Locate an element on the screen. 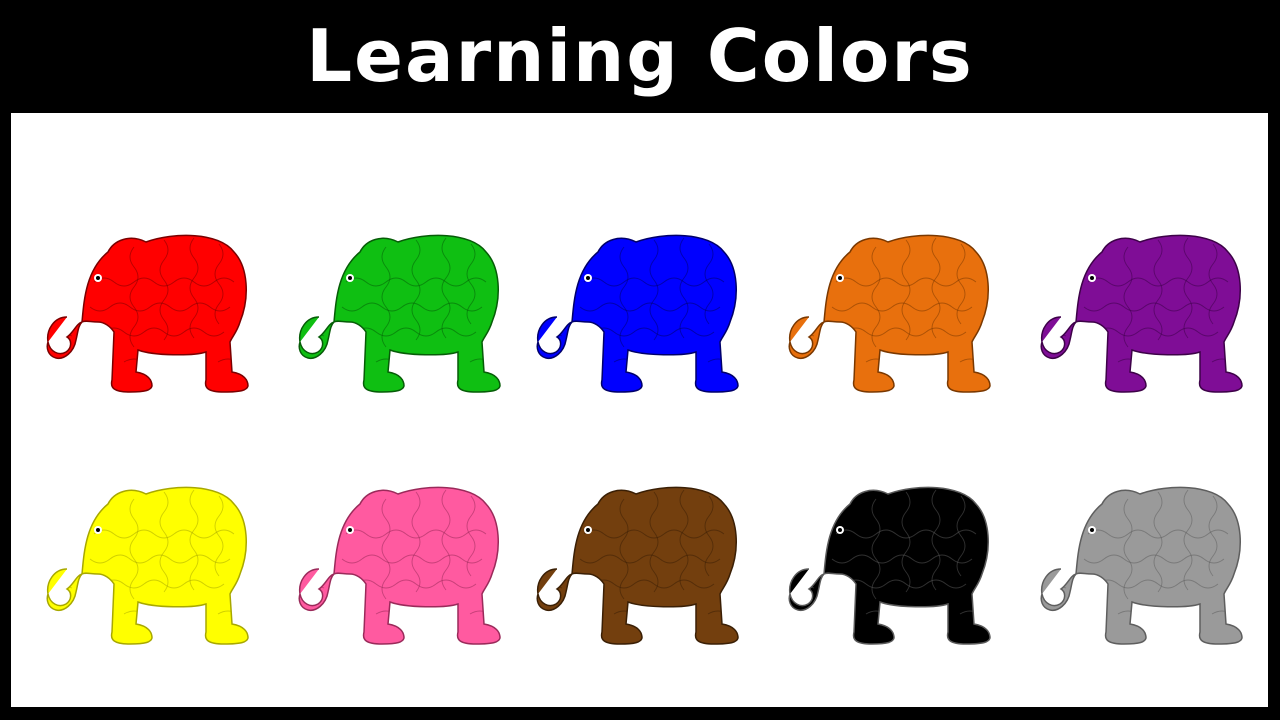 The image size is (1280, 720). elephant-red-image is located at coordinates (147, 313).